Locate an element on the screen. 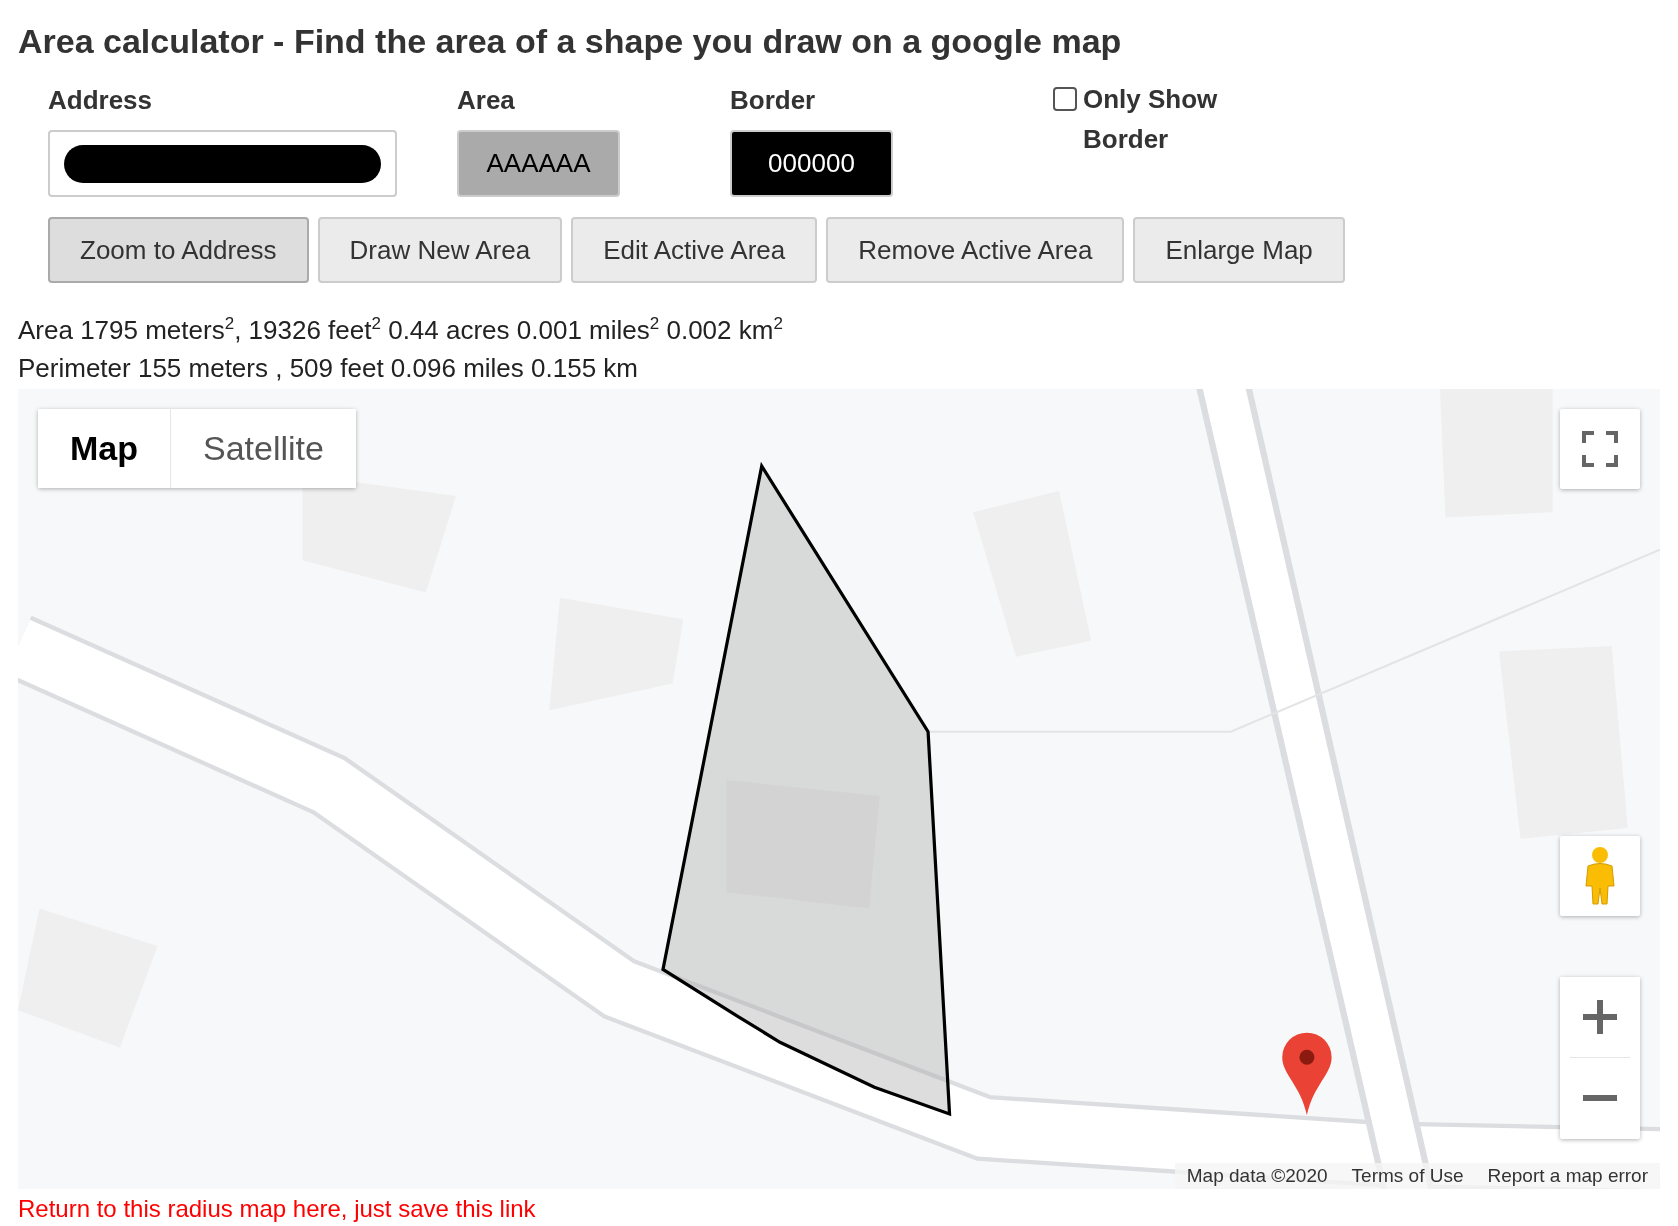  person-figure-icon is located at coordinates (1600, 875).